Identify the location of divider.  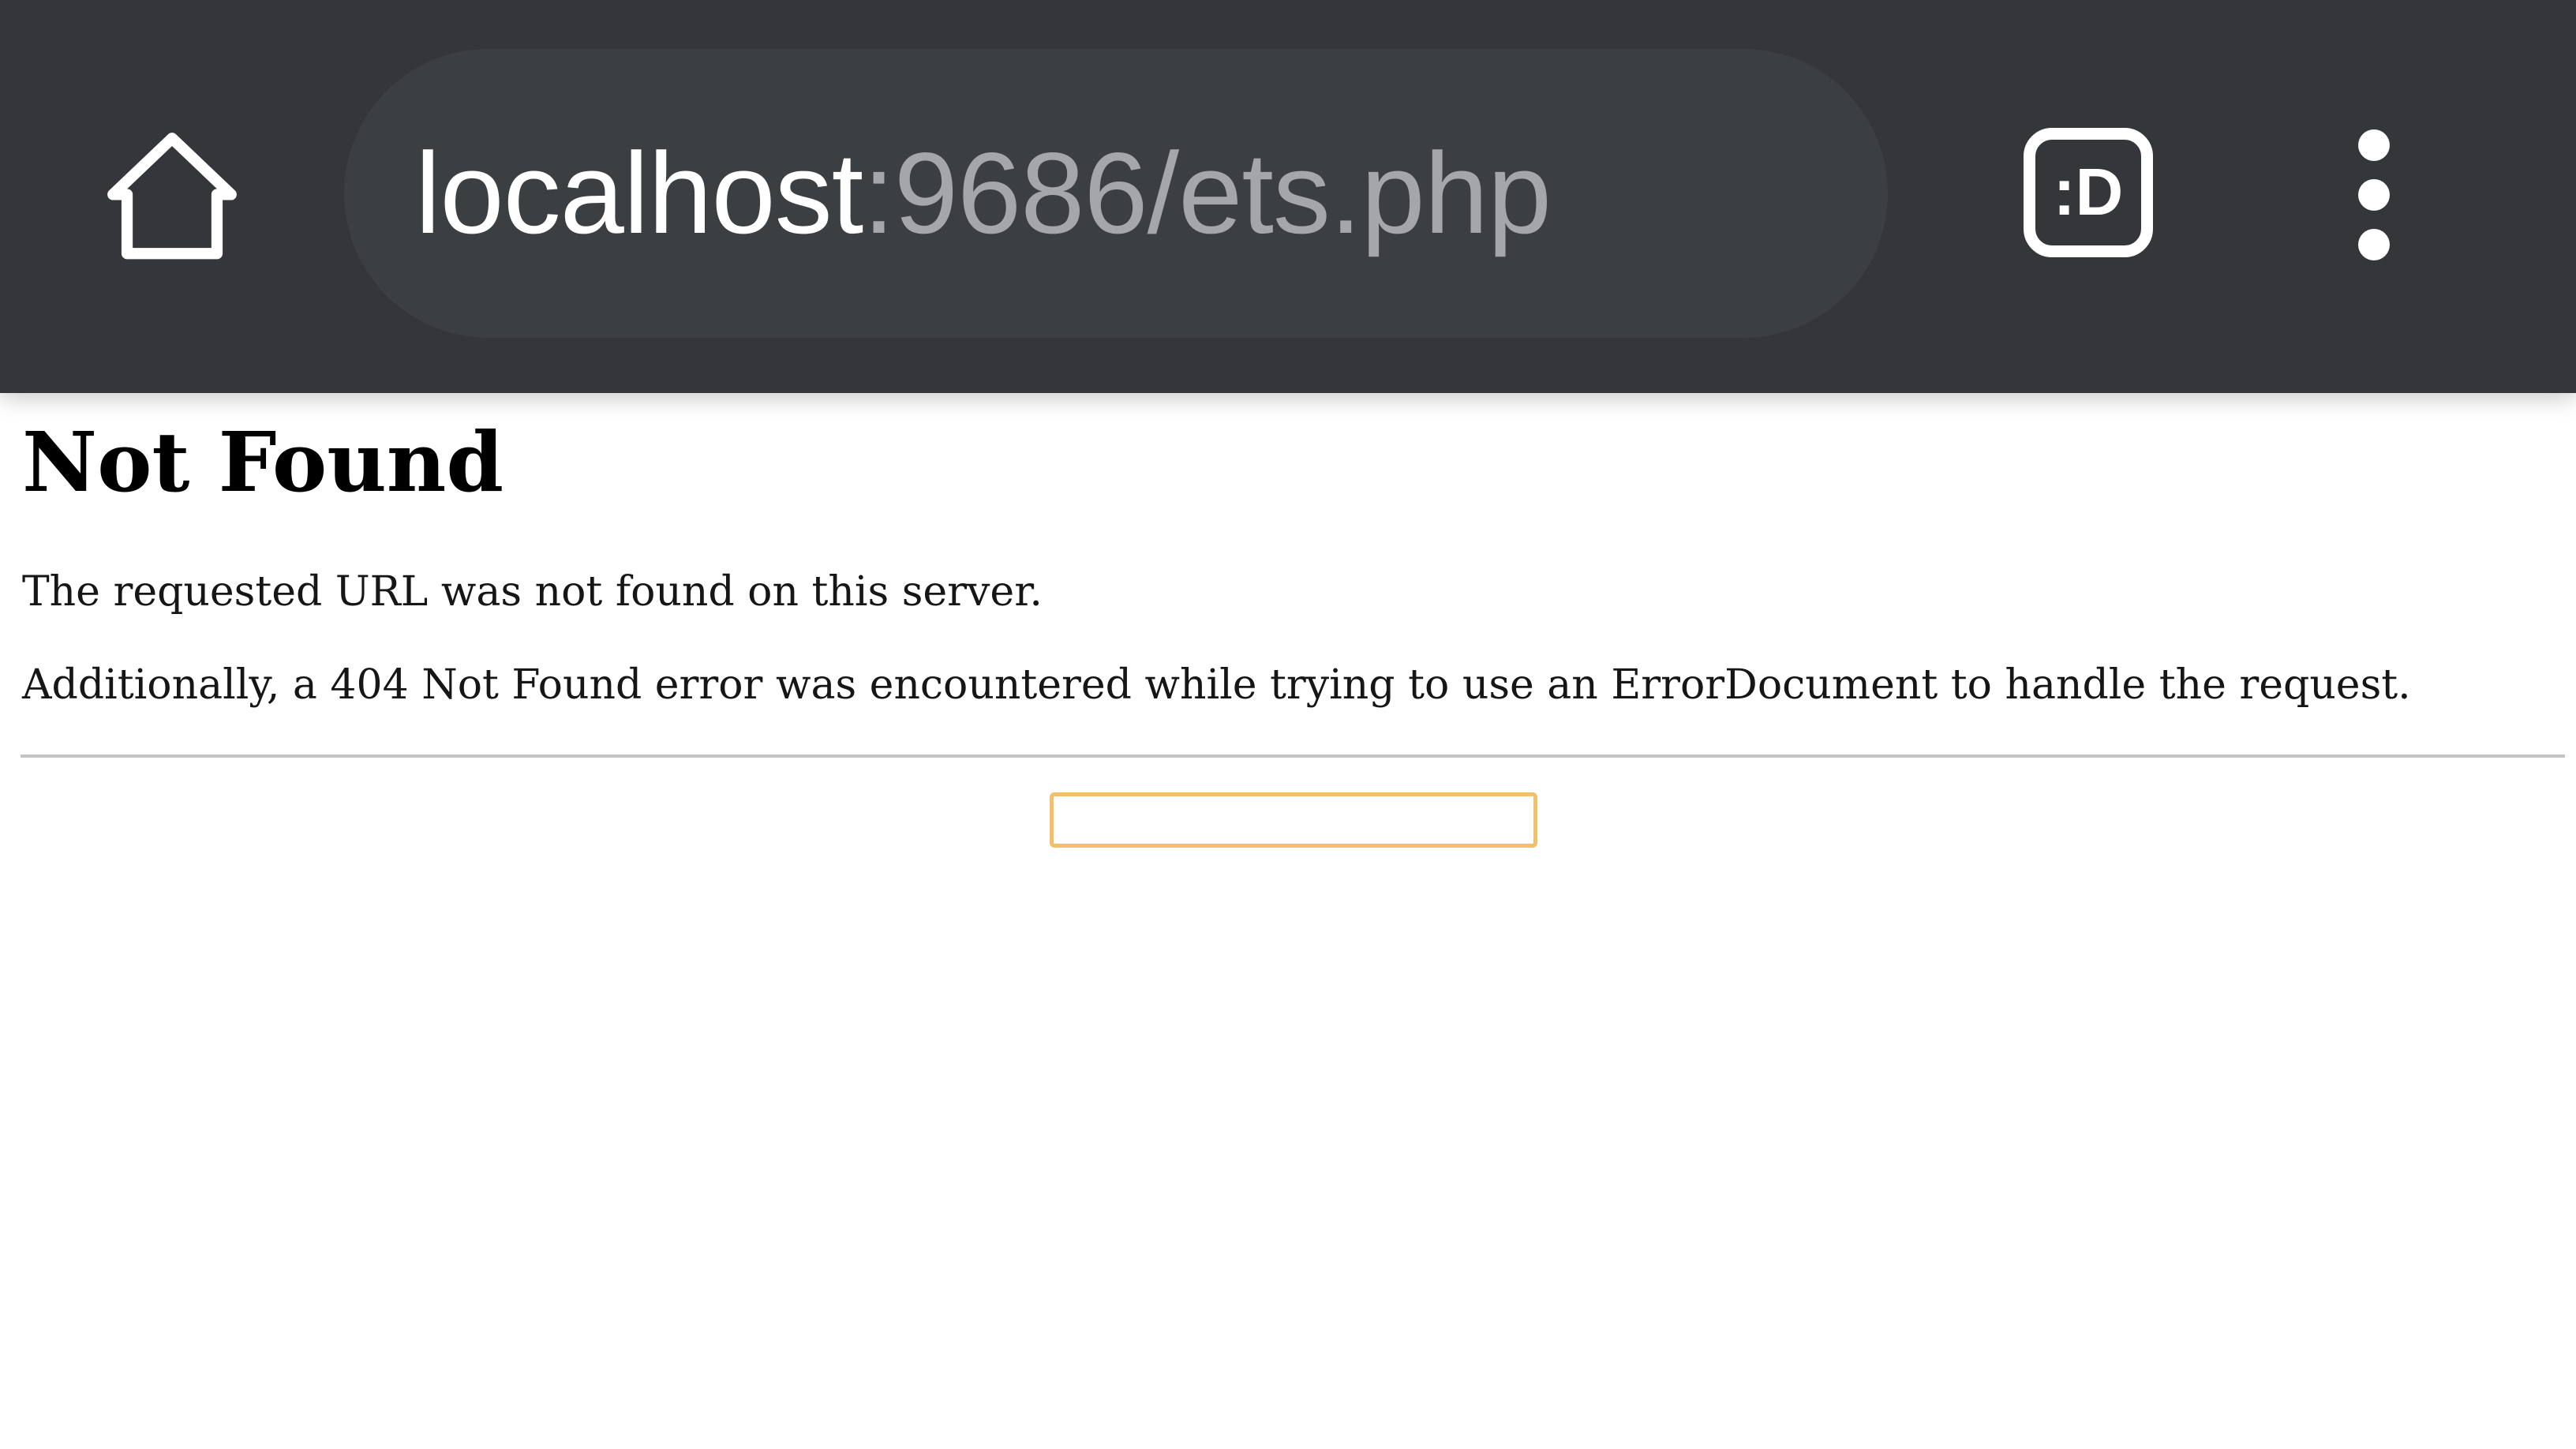
(1293, 756).